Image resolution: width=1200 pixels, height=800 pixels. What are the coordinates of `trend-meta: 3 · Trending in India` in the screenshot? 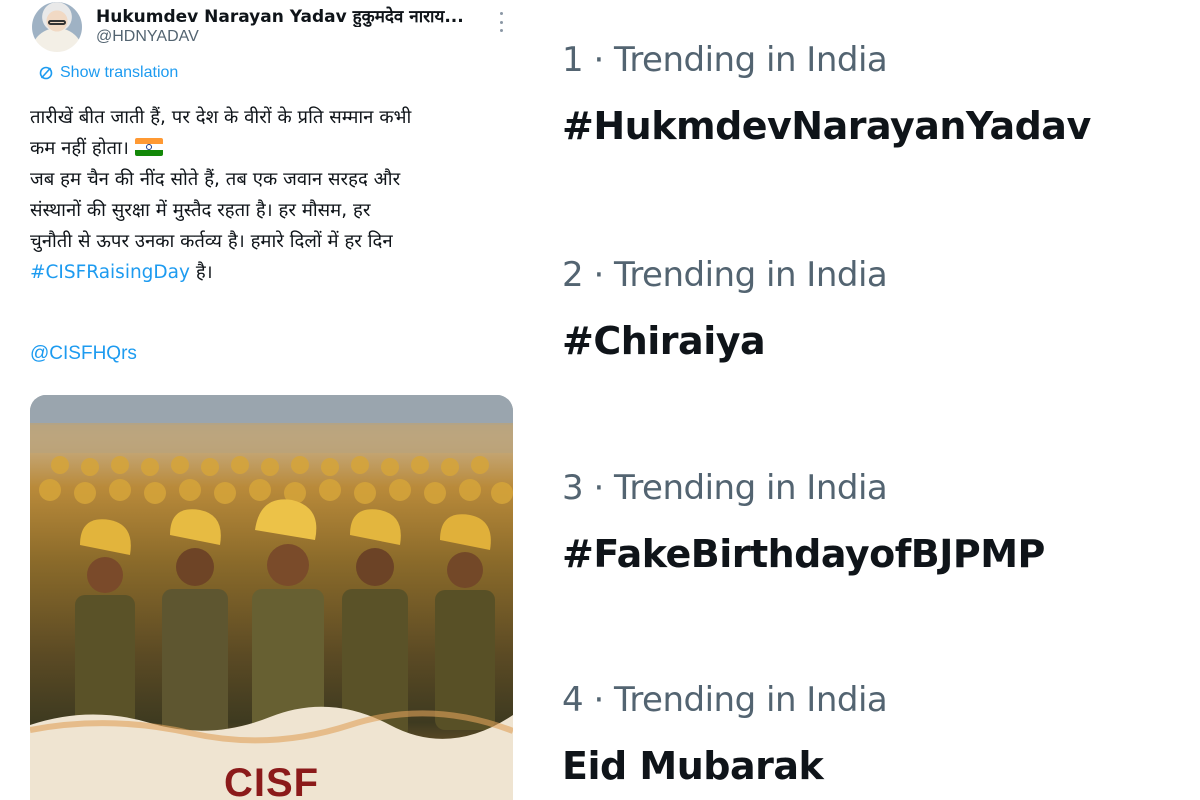 It's located at (725, 488).